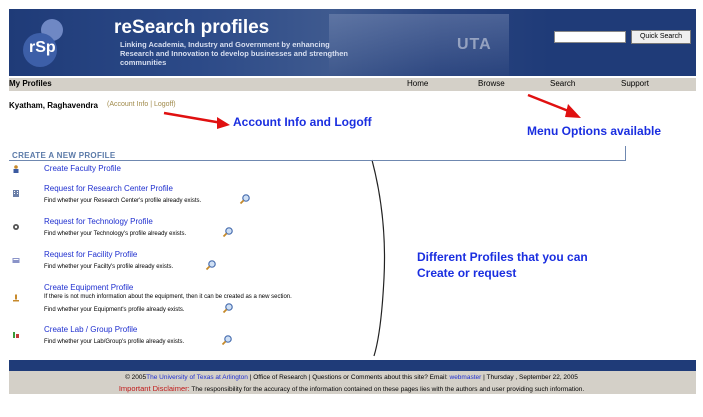  Describe the element at coordinates (42, 47) in the screenshot. I see `logo-text: rSp` at that location.